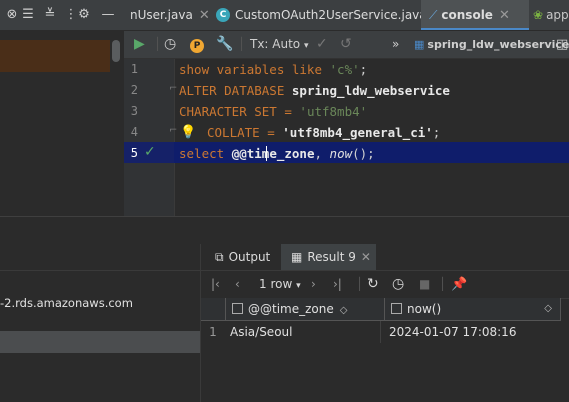  What do you see at coordinates (363, 153) in the screenshot?
I see `punctuation: ();` at bounding box center [363, 153].